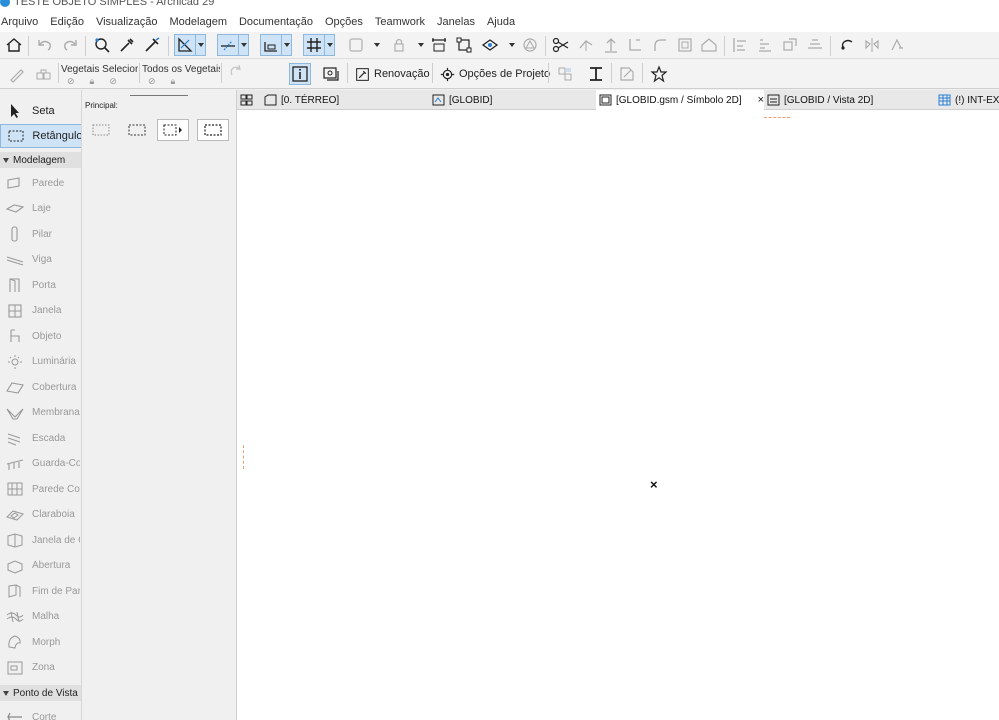 The height and width of the screenshot is (720, 999). Describe the element at coordinates (40, 540) in the screenshot. I see `tool-janela-de-c: Janela de C` at that location.